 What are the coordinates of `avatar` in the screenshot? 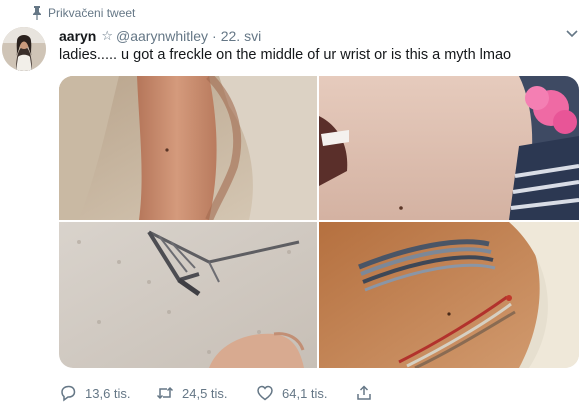 It's located at (24, 49).